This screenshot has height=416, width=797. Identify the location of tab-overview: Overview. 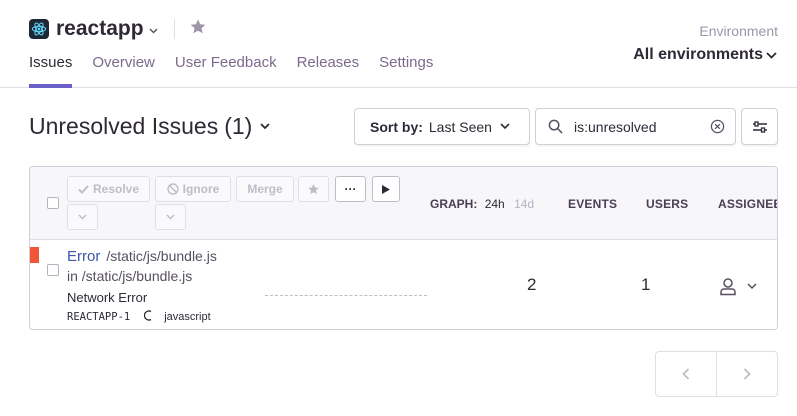
(123, 71).